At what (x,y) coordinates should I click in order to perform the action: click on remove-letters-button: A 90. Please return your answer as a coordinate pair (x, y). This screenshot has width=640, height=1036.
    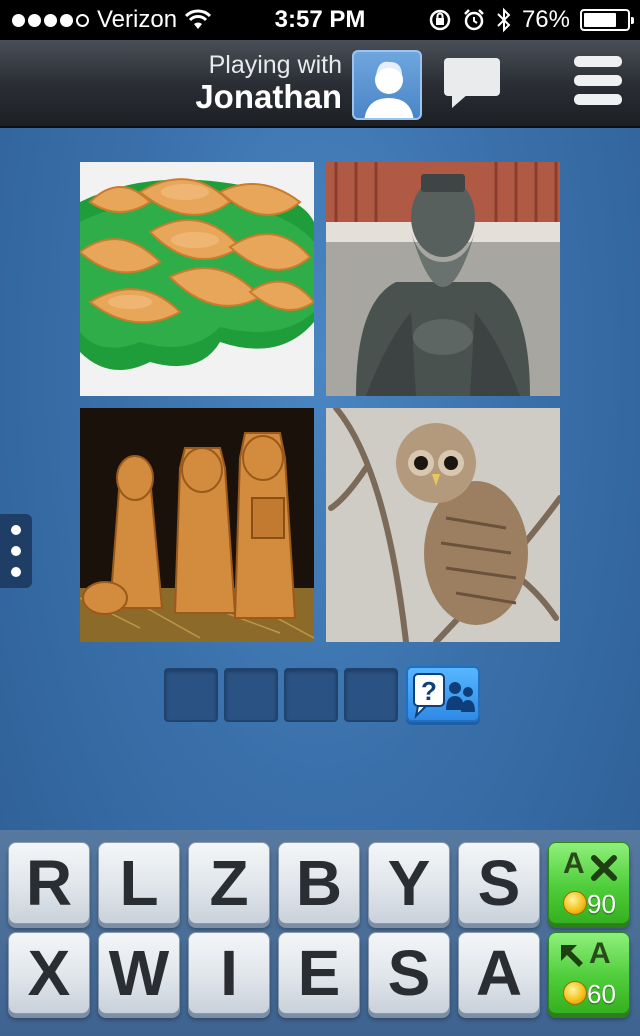
    Looking at the image, I should click on (589, 883).